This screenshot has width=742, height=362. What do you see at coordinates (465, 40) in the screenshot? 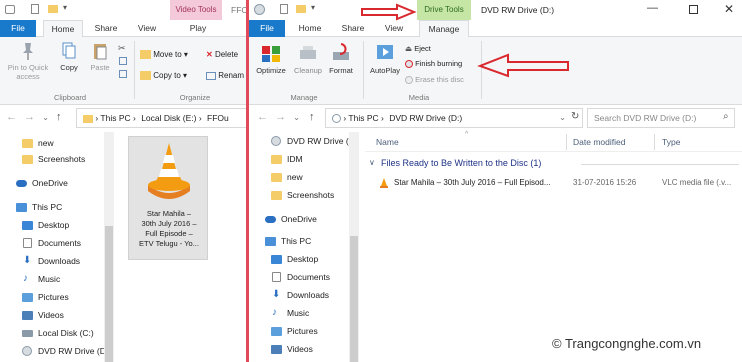
I see `annotation-arrows` at bounding box center [465, 40].